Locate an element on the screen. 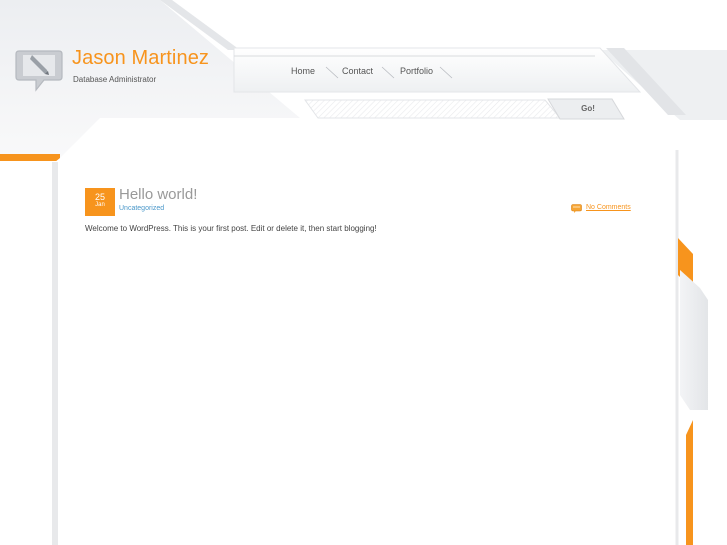 This screenshot has width=727, height=545. post-date-badge: 25 Jan is located at coordinates (100, 202).